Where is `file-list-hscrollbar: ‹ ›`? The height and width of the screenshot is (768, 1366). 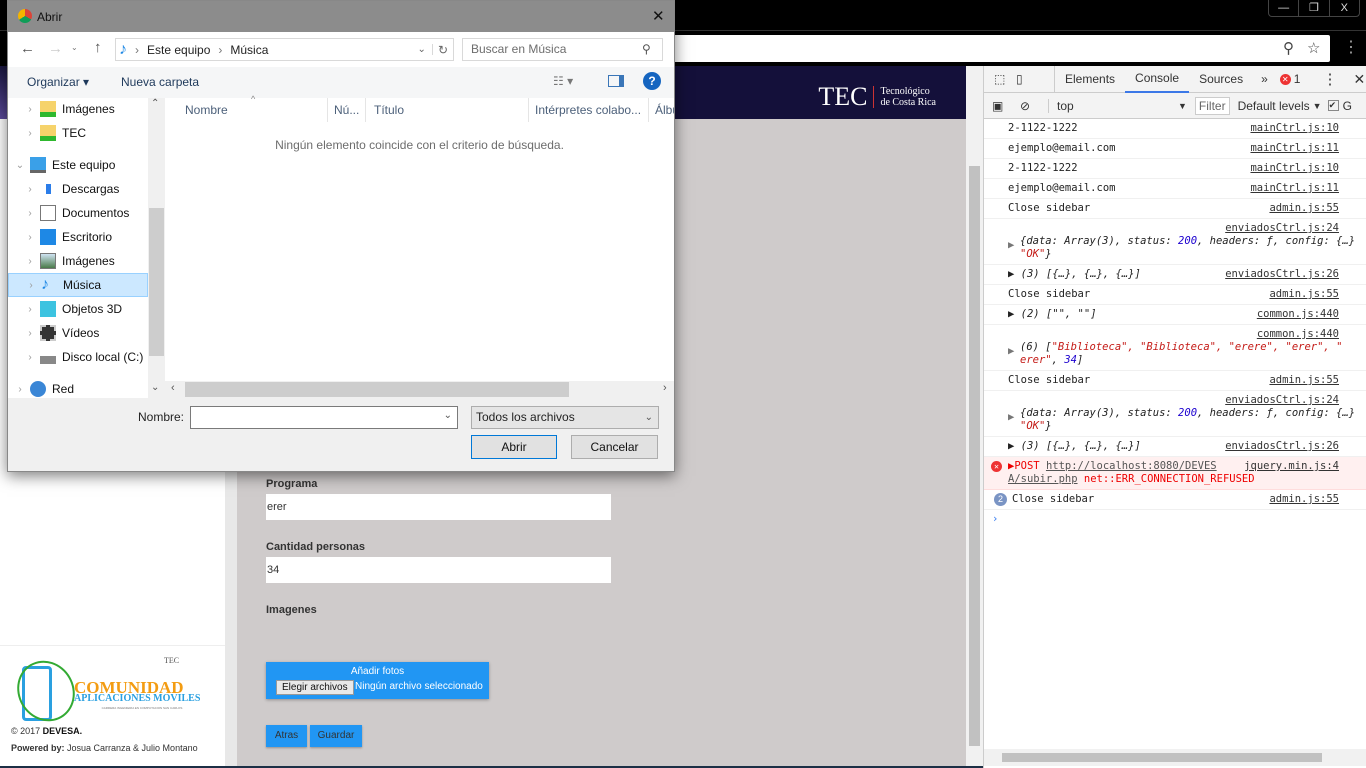
file-list-hscrollbar: ‹ › is located at coordinates (419, 389).